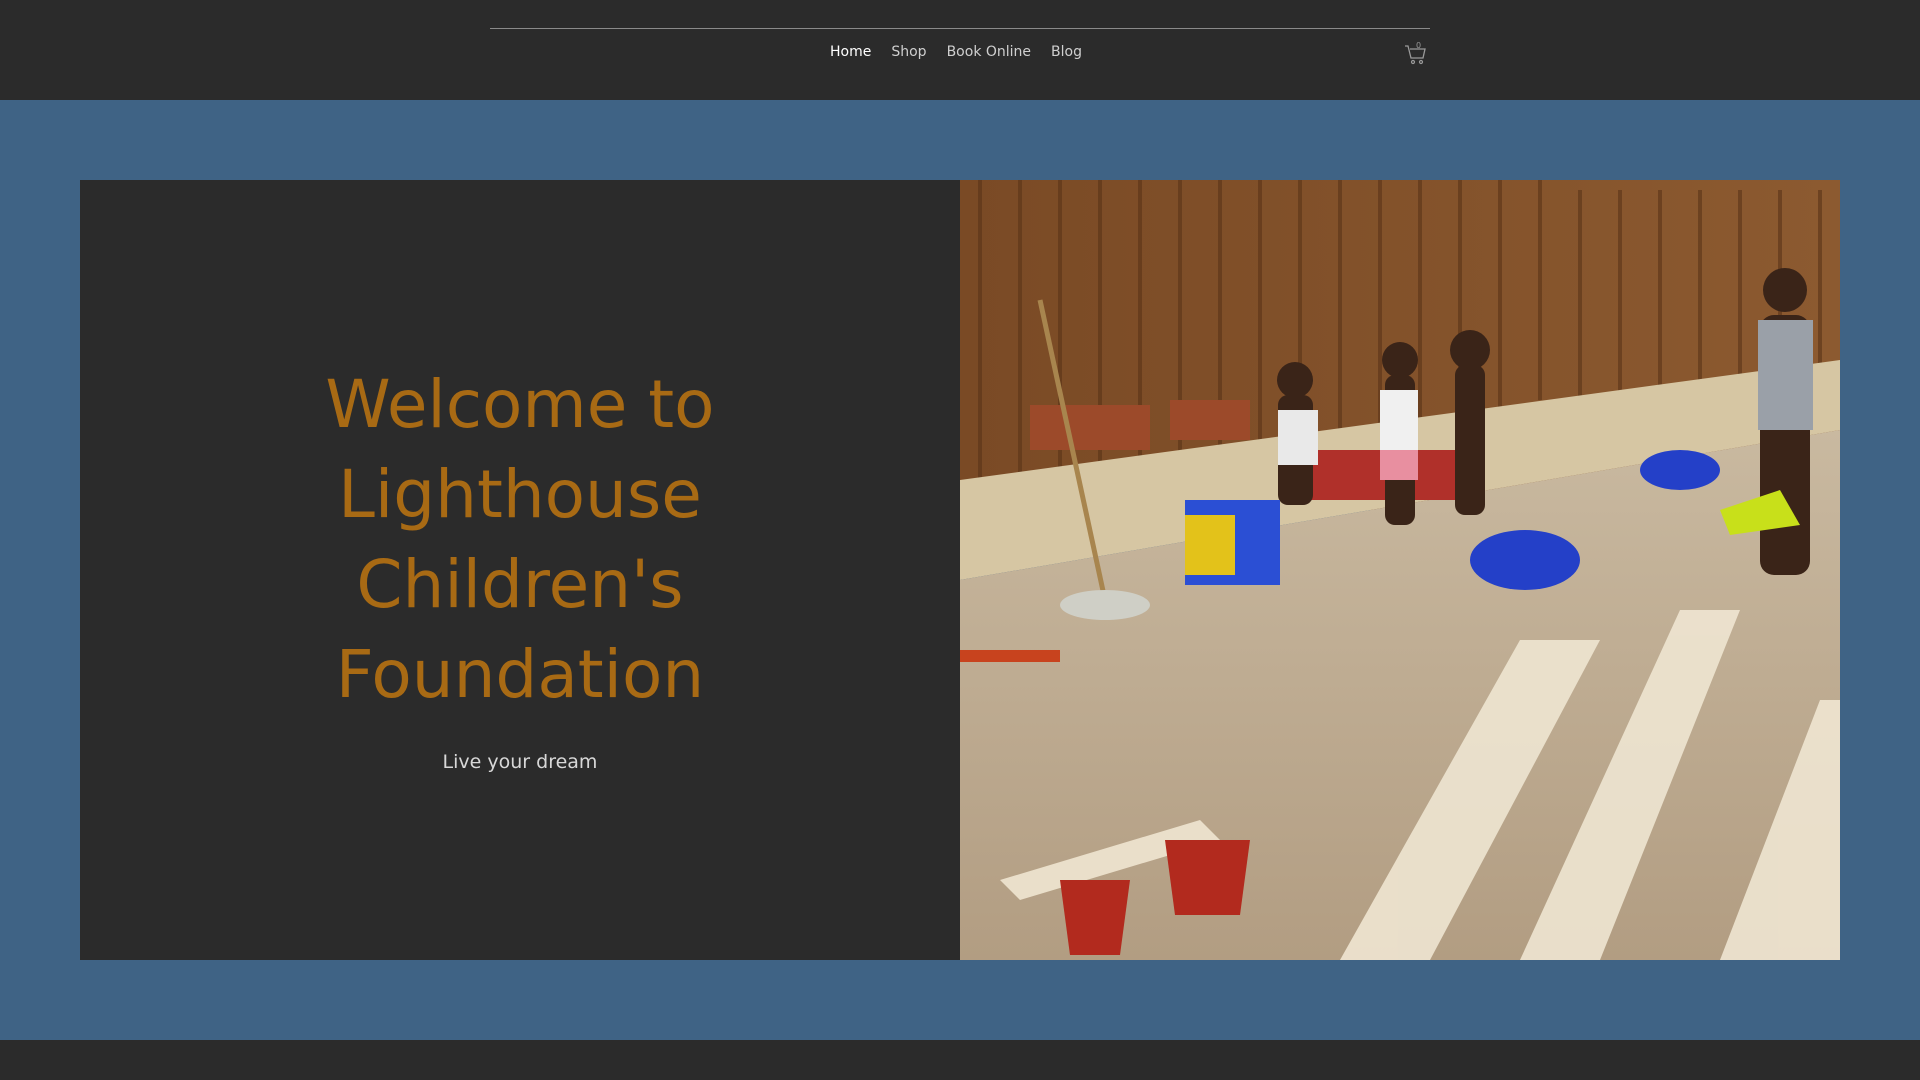  I want to click on header-divider, so click(960, 28).